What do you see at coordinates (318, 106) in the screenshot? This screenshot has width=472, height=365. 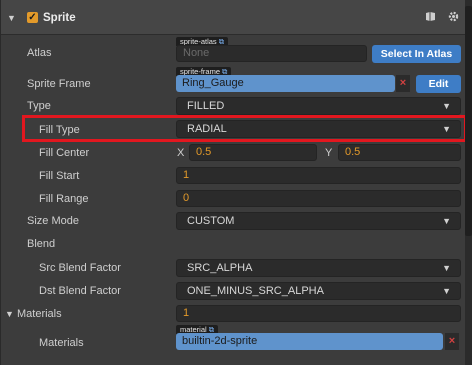 I see `type-dropdown: FILLED ▼` at bounding box center [318, 106].